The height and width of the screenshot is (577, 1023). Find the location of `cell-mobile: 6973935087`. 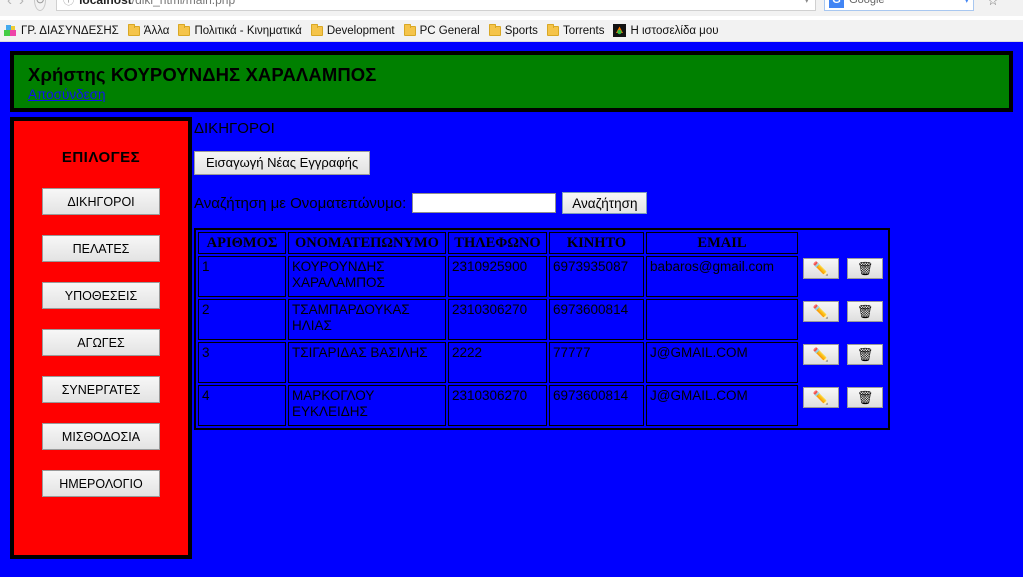

cell-mobile: 6973935087 is located at coordinates (596, 276).